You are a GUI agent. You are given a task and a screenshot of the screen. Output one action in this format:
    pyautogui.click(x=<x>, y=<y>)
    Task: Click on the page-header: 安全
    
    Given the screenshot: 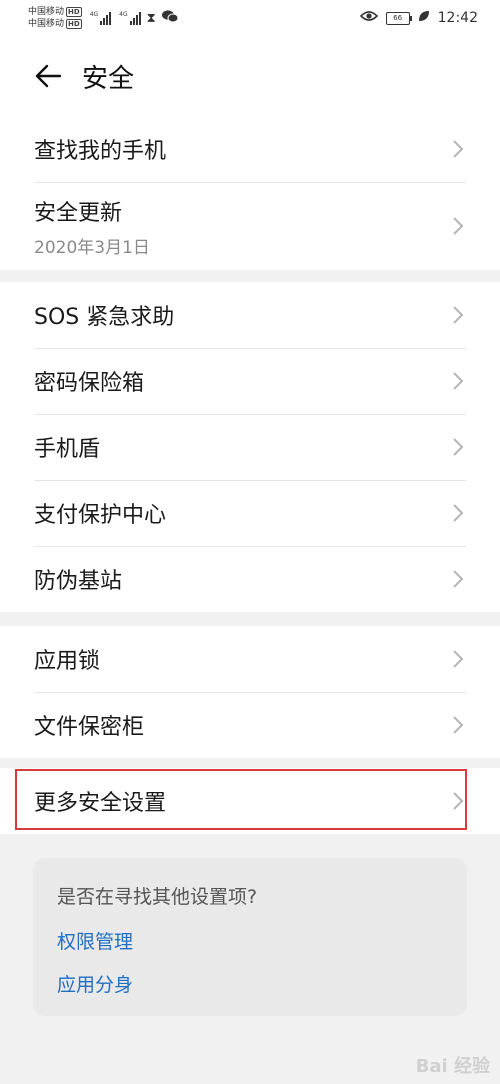 What is the action you would take?
    pyautogui.click(x=250, y=76)
    